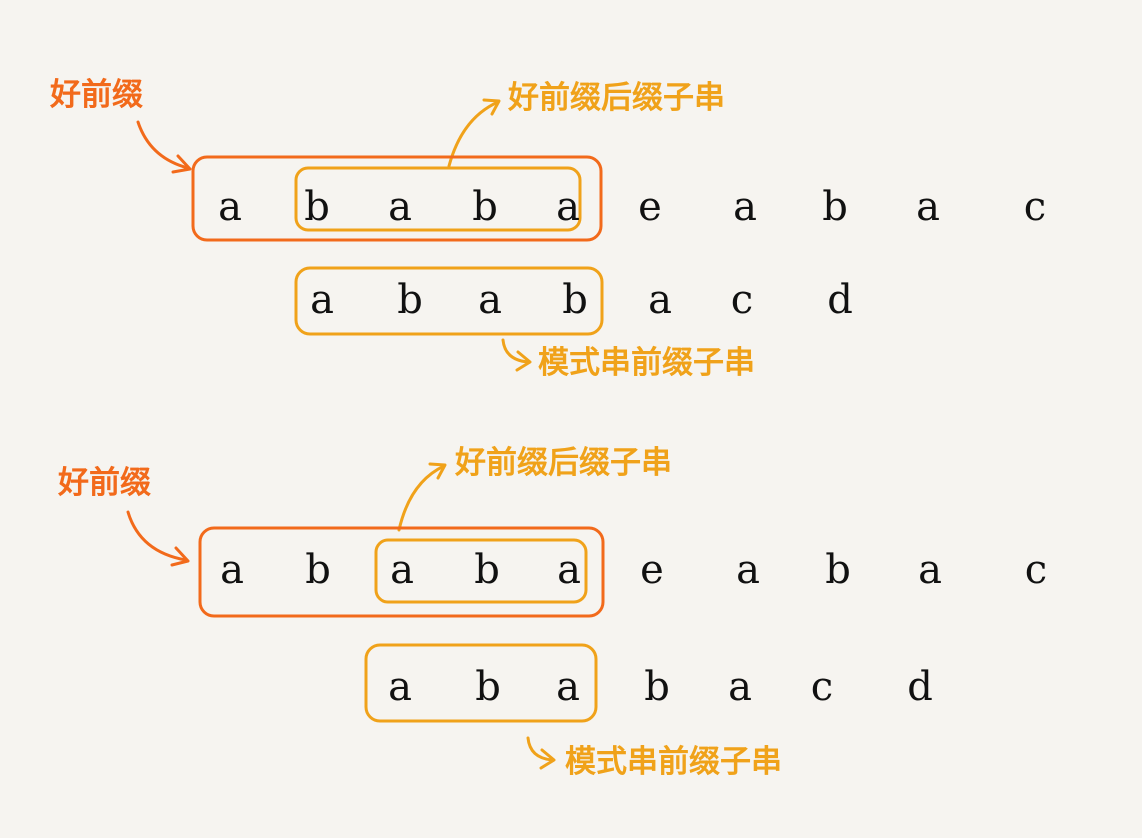 This screenshot has width=1142, height=838. I want to click on main-string-1-char-3: a, so click(400, 207).